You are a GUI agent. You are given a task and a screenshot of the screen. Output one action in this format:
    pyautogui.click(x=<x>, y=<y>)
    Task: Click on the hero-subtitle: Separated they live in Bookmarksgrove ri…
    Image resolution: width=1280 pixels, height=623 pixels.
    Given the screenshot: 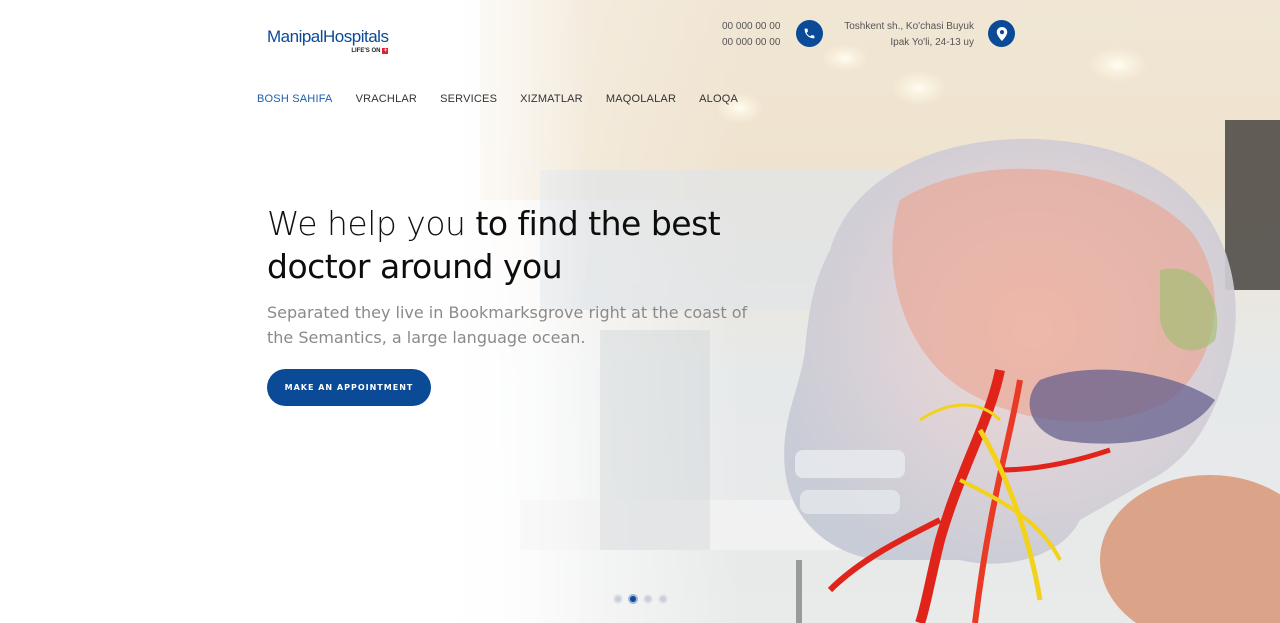 What is the action you would take?
    pyautogui.click(x=507, y=325)
    